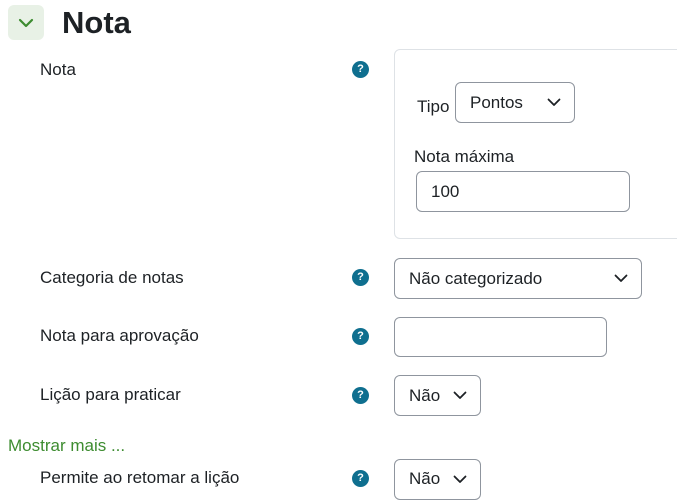 This screenshot has height=500, width=677. I want to click on grade-category-label: Categoria de notas, so click(112, 277).